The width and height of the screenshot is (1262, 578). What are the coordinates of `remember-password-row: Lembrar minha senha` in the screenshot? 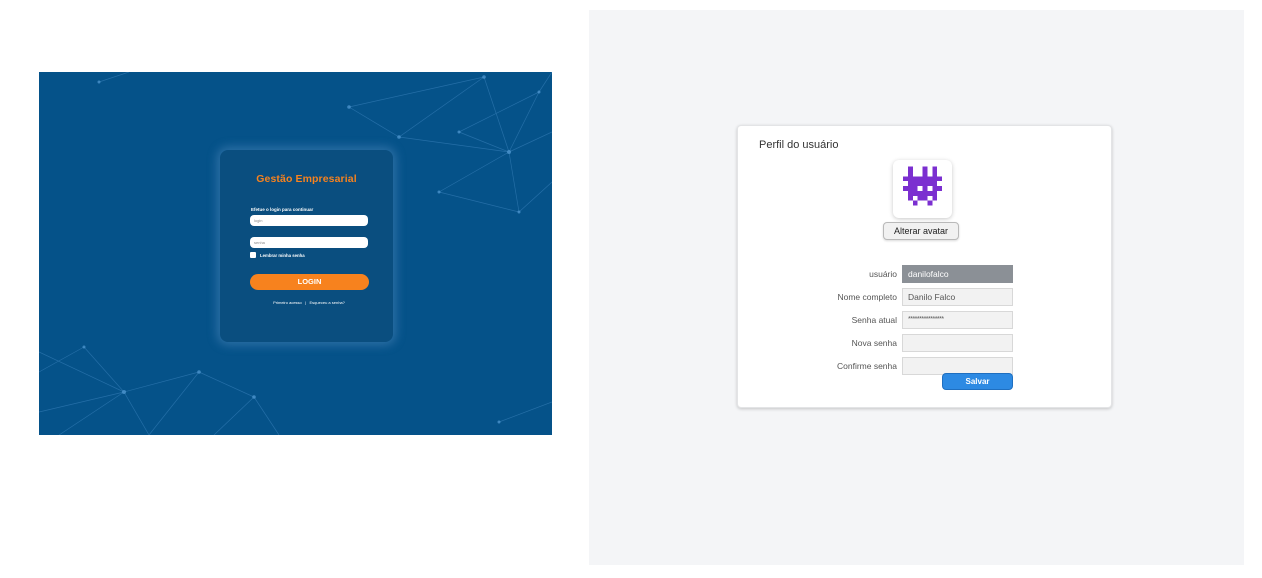 It's located at (277, 255).